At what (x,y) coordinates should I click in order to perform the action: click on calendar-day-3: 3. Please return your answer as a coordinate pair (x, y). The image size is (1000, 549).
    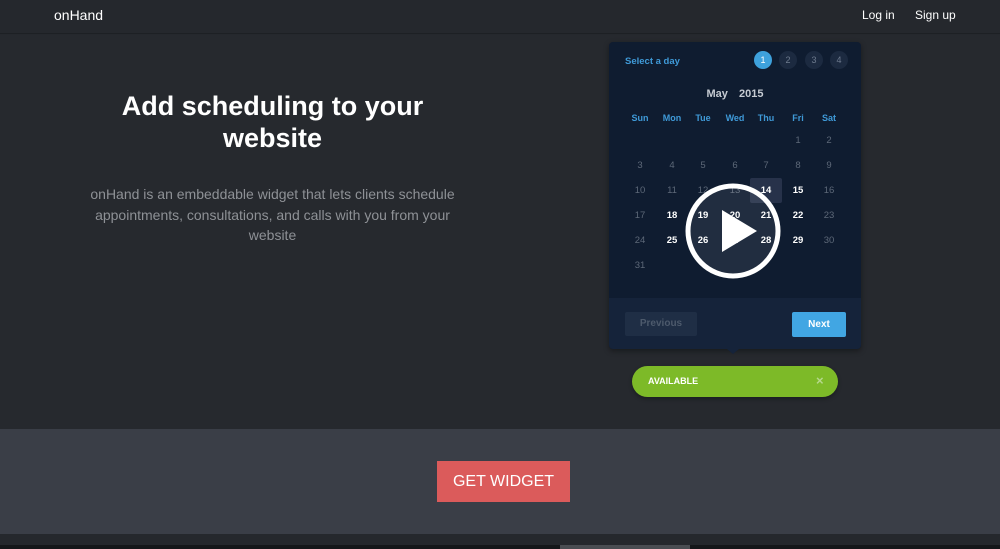
    Looking at the image, I should click on (640, 165).